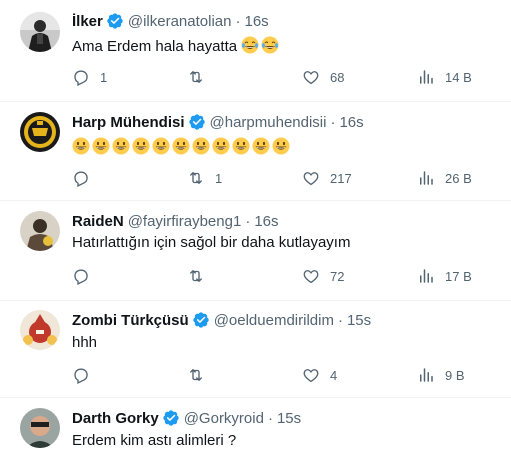  I want to click on tweet-header: Darth Gorky @Gorkyroid · 15s, so click(186, 418).